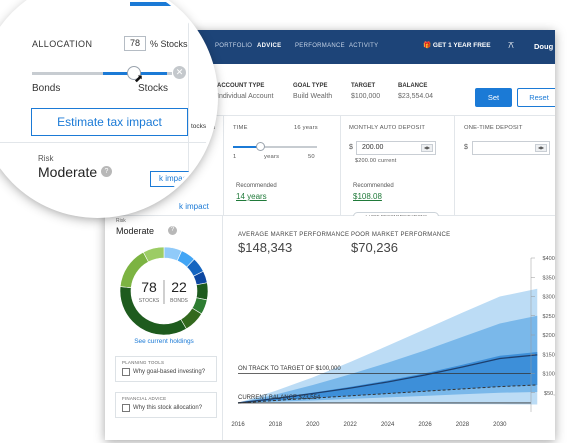 The image size is (576, 443). I want to click on time-slider-unit: years, so click(272, 157).